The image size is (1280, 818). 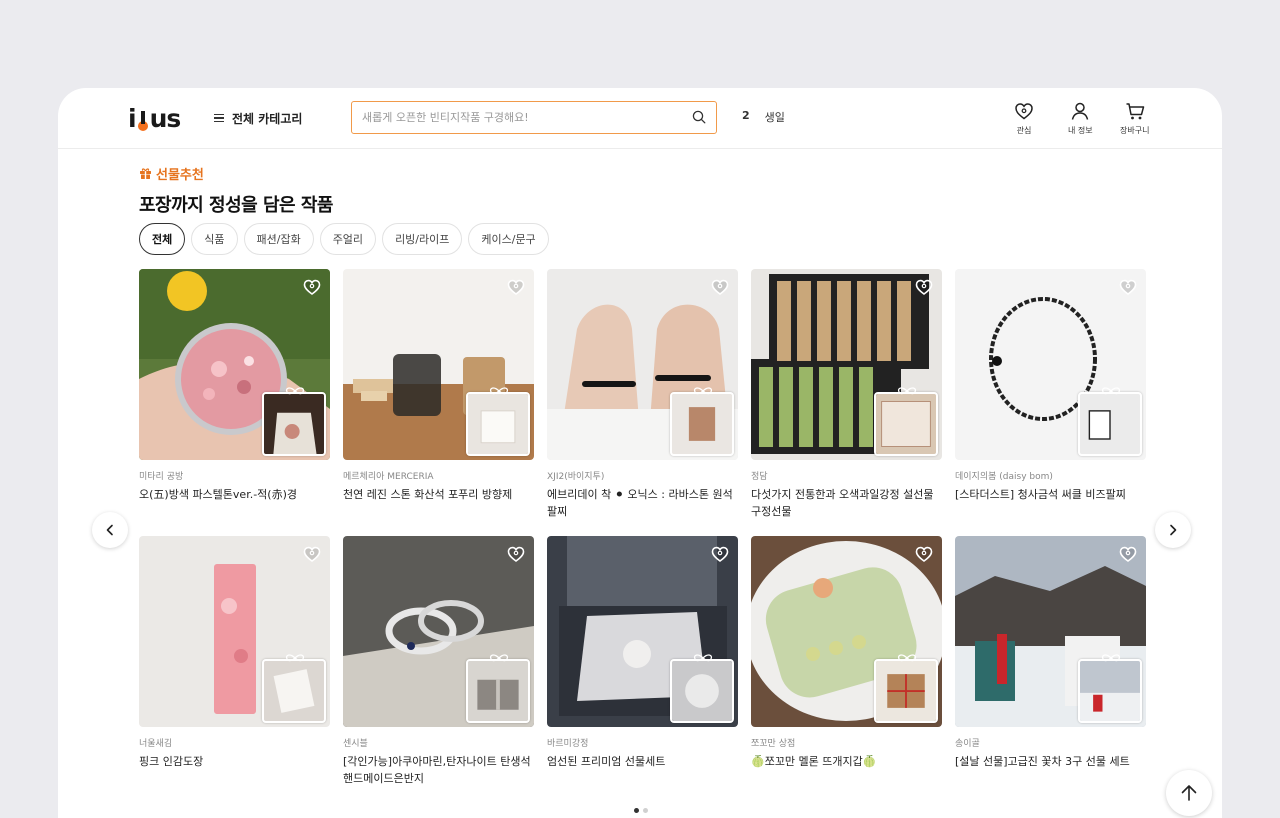 I want to click on product-card: 바르미강정 엄선된 프리미엄 선물세트, so click(x=642, y=669).